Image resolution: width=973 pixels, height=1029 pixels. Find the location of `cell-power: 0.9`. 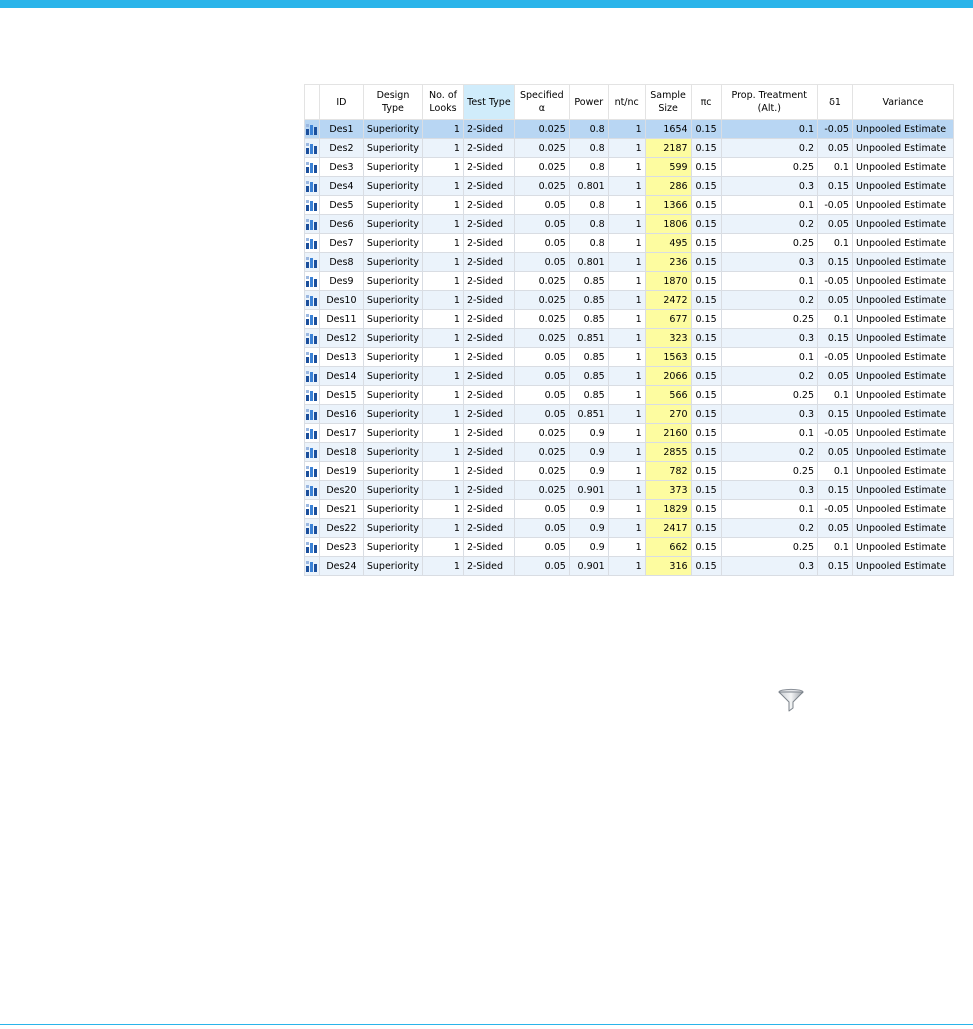

cell-power: 0.9 is located at coordinates (588, 452).